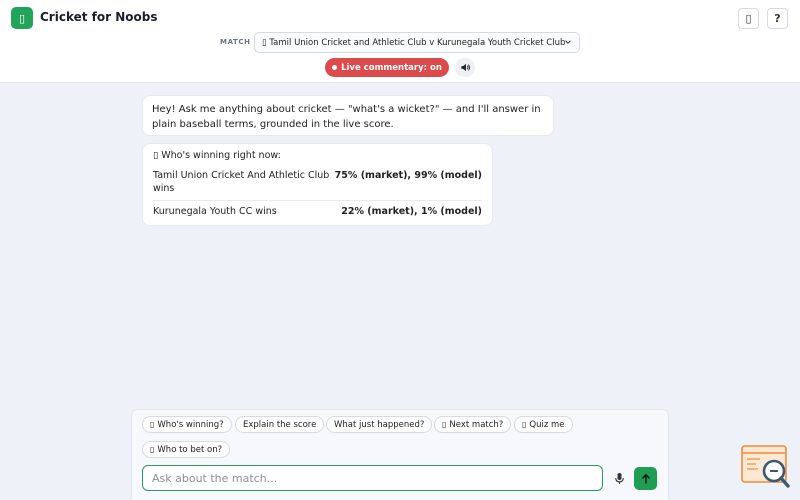 The width and height of the screenshot is (800, 500). Describe the element at coordinates (408, 175) in the screenshot. I see `odds-value: 75% (market), 99% (model)` at that location.